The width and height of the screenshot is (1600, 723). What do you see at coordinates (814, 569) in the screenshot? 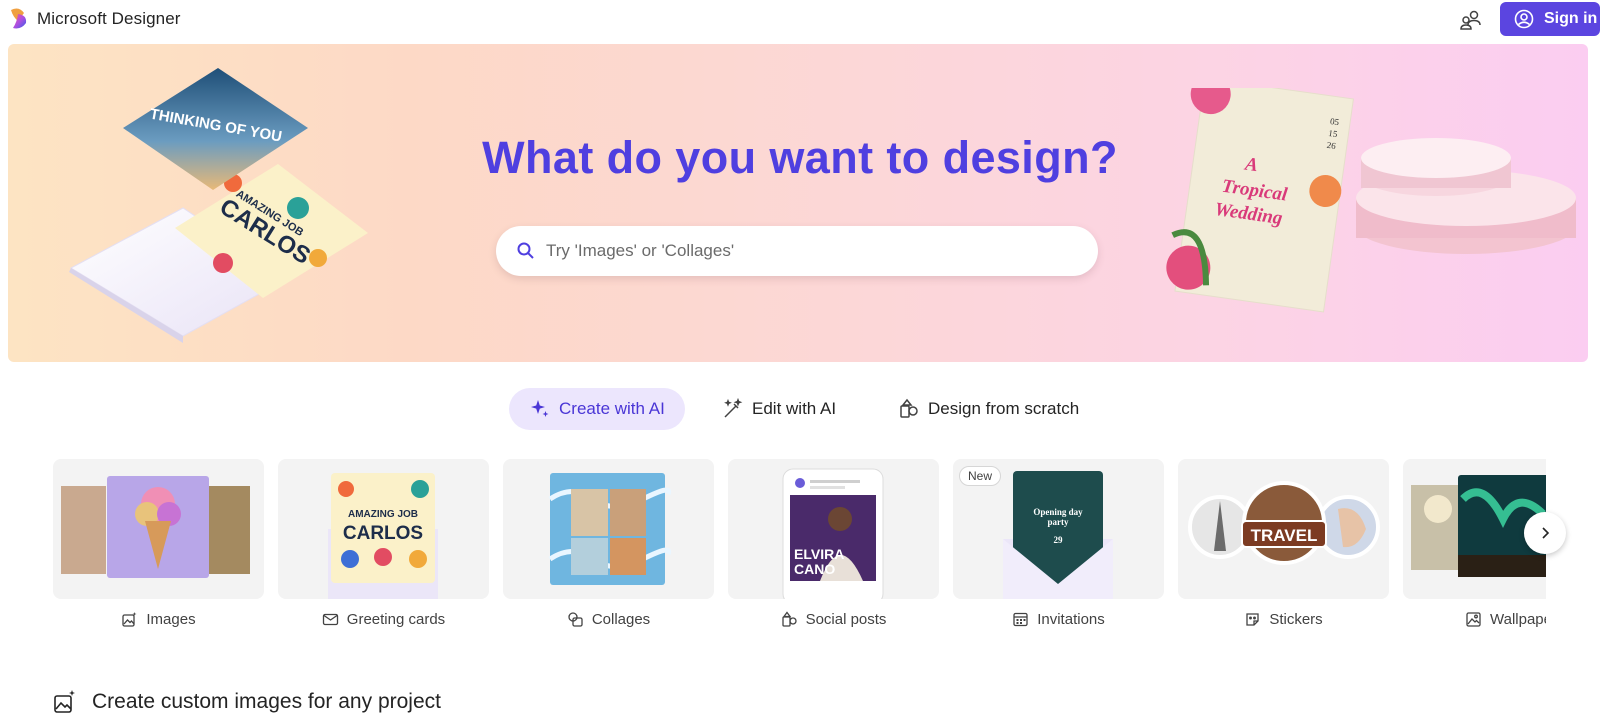
I see `social-line-2: CANO` at bounding box center [814, 569].